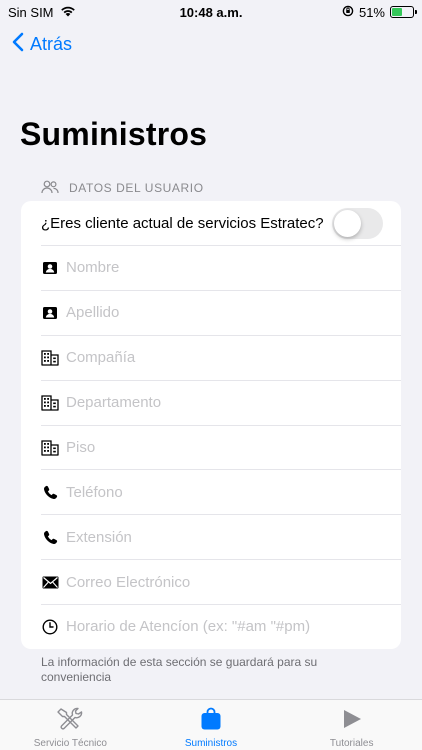  I want to click on field-row-telefono, so click(211, 491).